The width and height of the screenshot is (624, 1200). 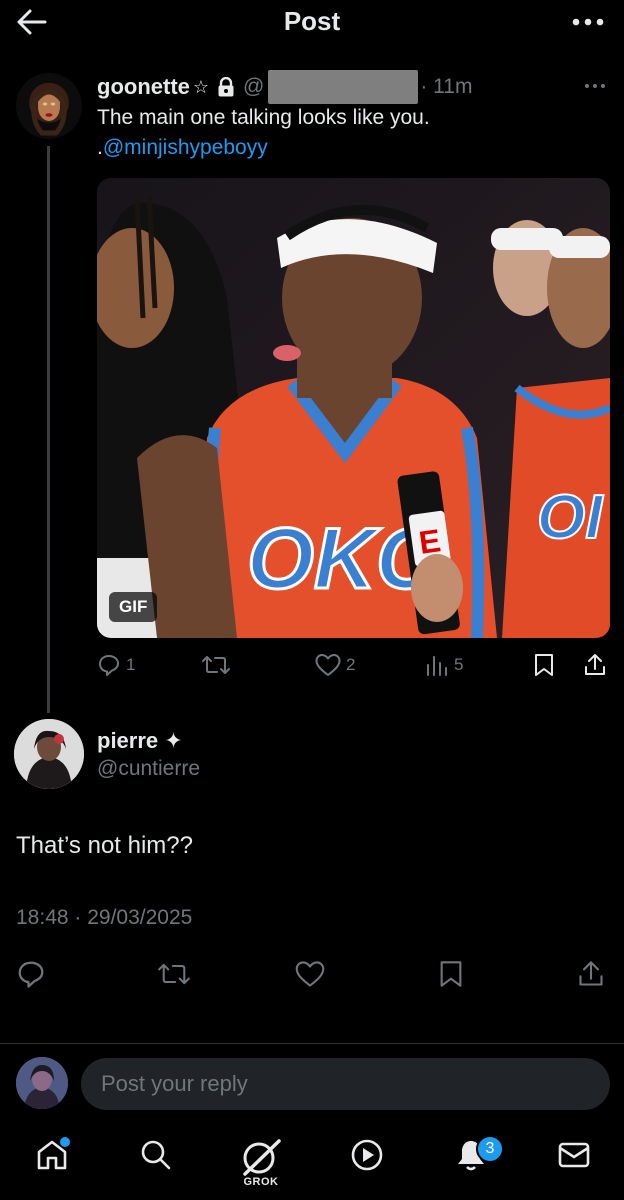 What do you see at coordinates (131, 664) in the screenshot?
I see `reply-count: 1` at bounding box center [131, 664].